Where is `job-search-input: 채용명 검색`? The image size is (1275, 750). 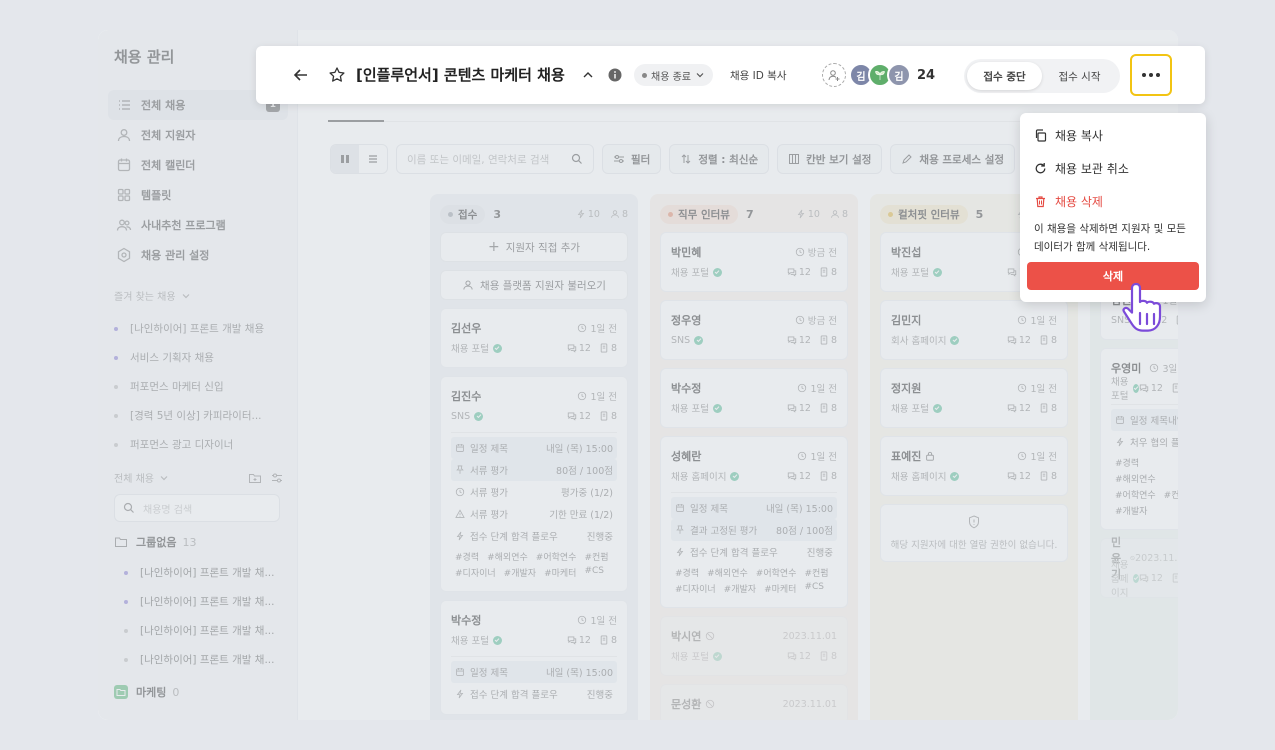
job-search-input: 채용명 검색 is located at coordinates (197, 508).